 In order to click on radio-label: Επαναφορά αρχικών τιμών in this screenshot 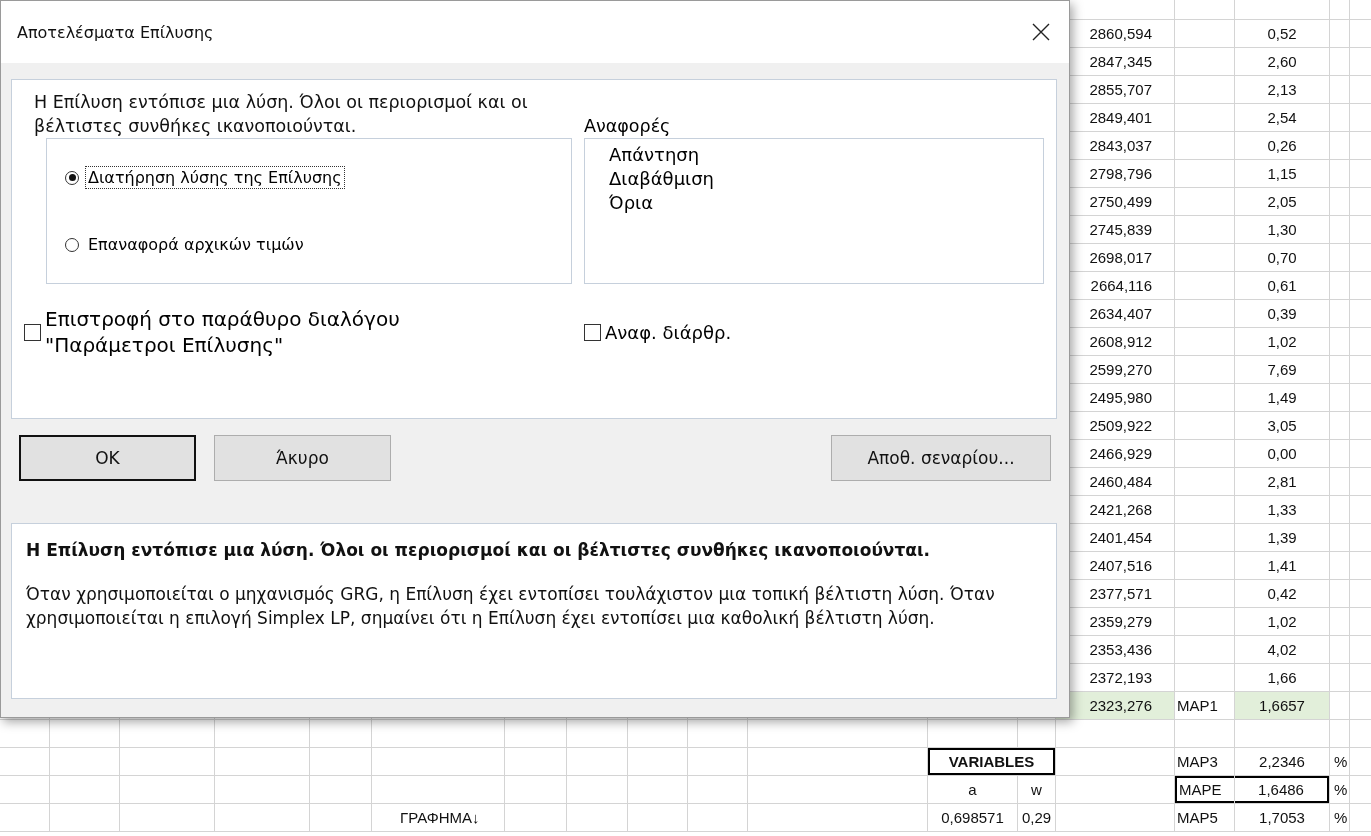, I will do `click(196, 244)`.